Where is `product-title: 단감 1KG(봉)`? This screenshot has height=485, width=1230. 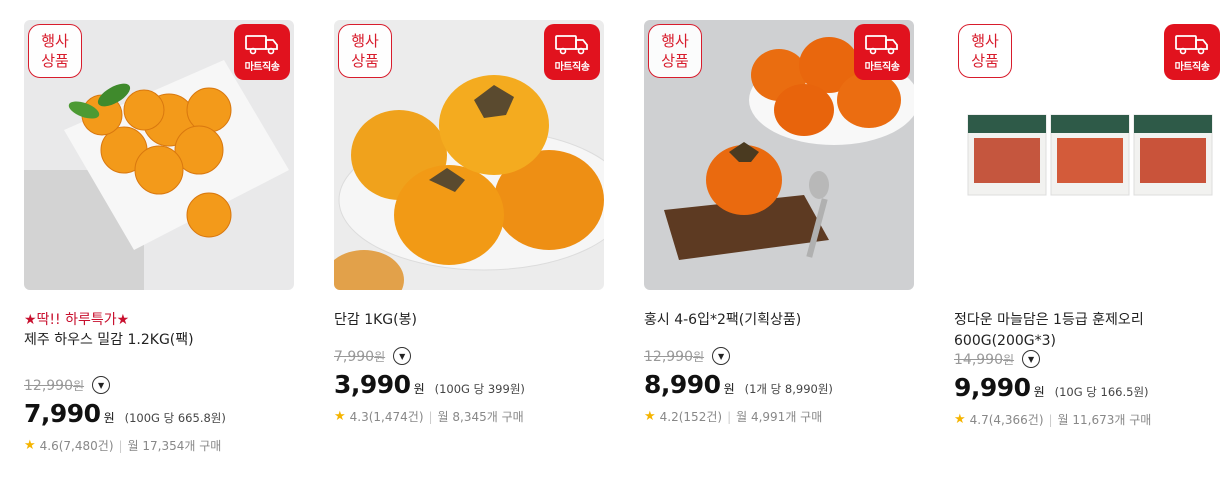
product-title: 단감 1KG(봉) is located at coordinates (469, 320).